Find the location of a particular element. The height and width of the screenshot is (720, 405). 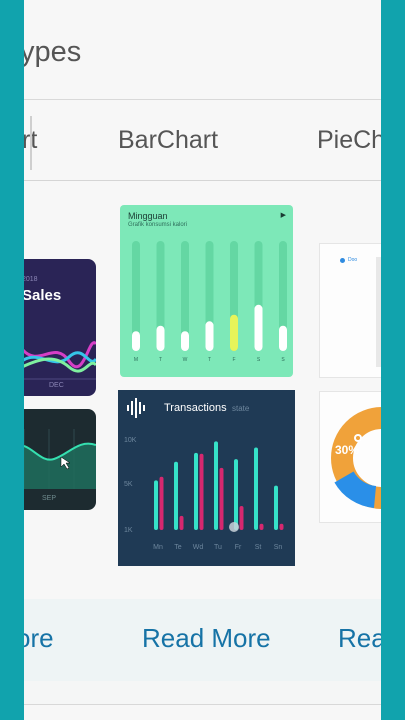

x-tick-label: St is located at coordinates (258, 547).